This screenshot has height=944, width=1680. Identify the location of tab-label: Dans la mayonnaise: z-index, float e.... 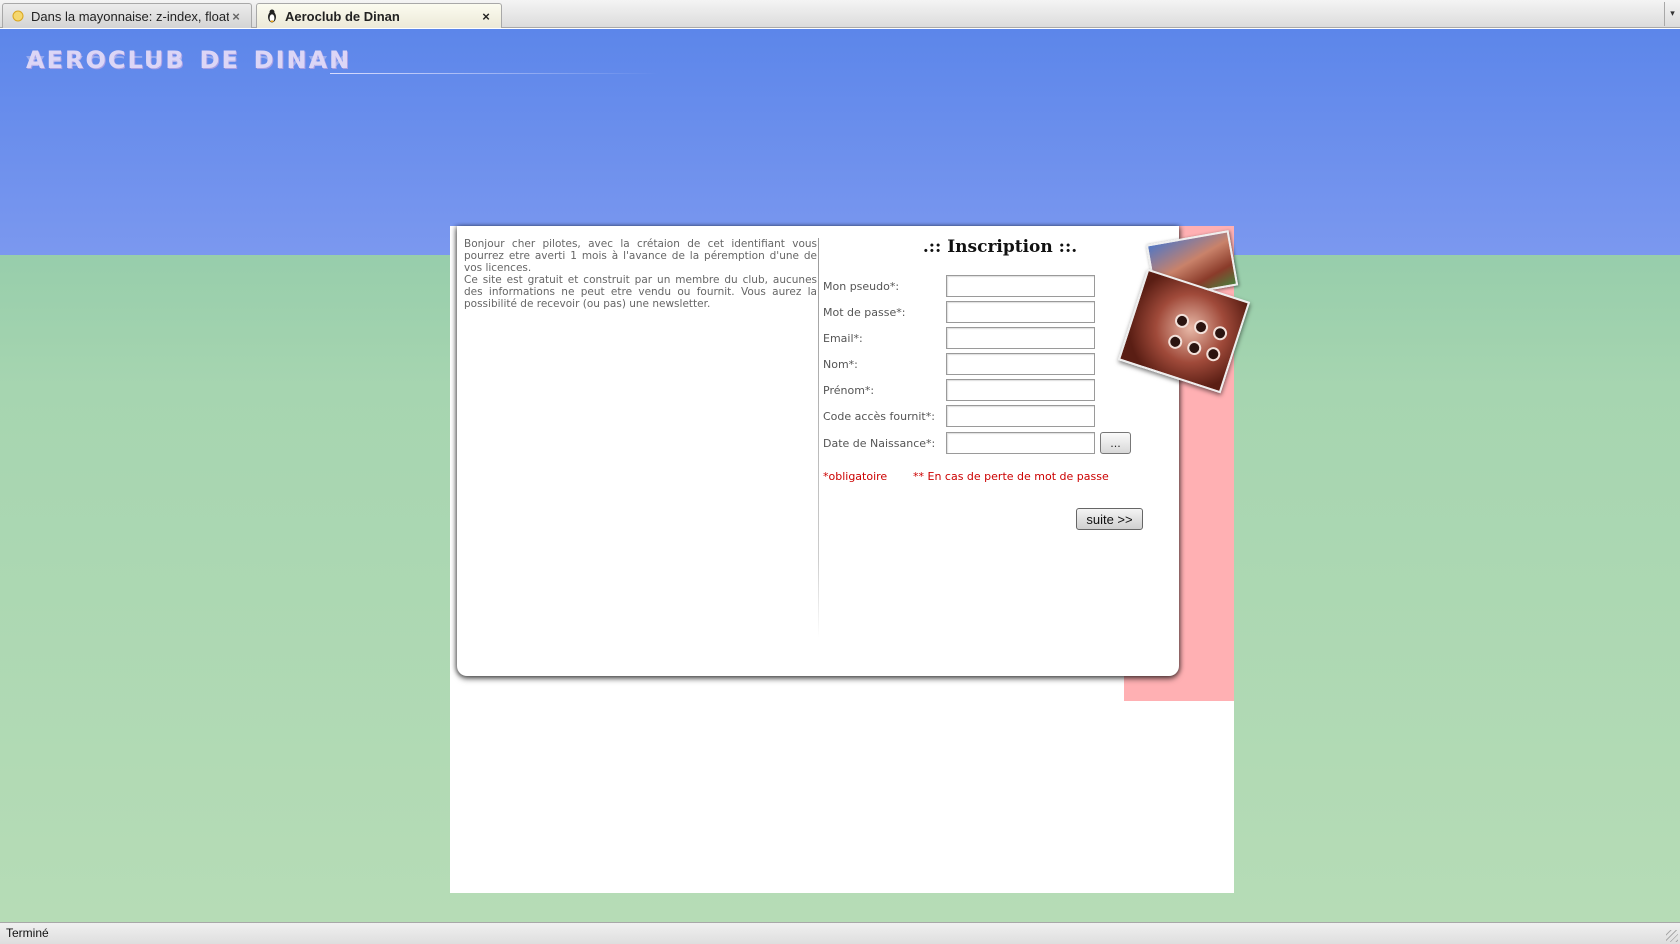
(130, 16).